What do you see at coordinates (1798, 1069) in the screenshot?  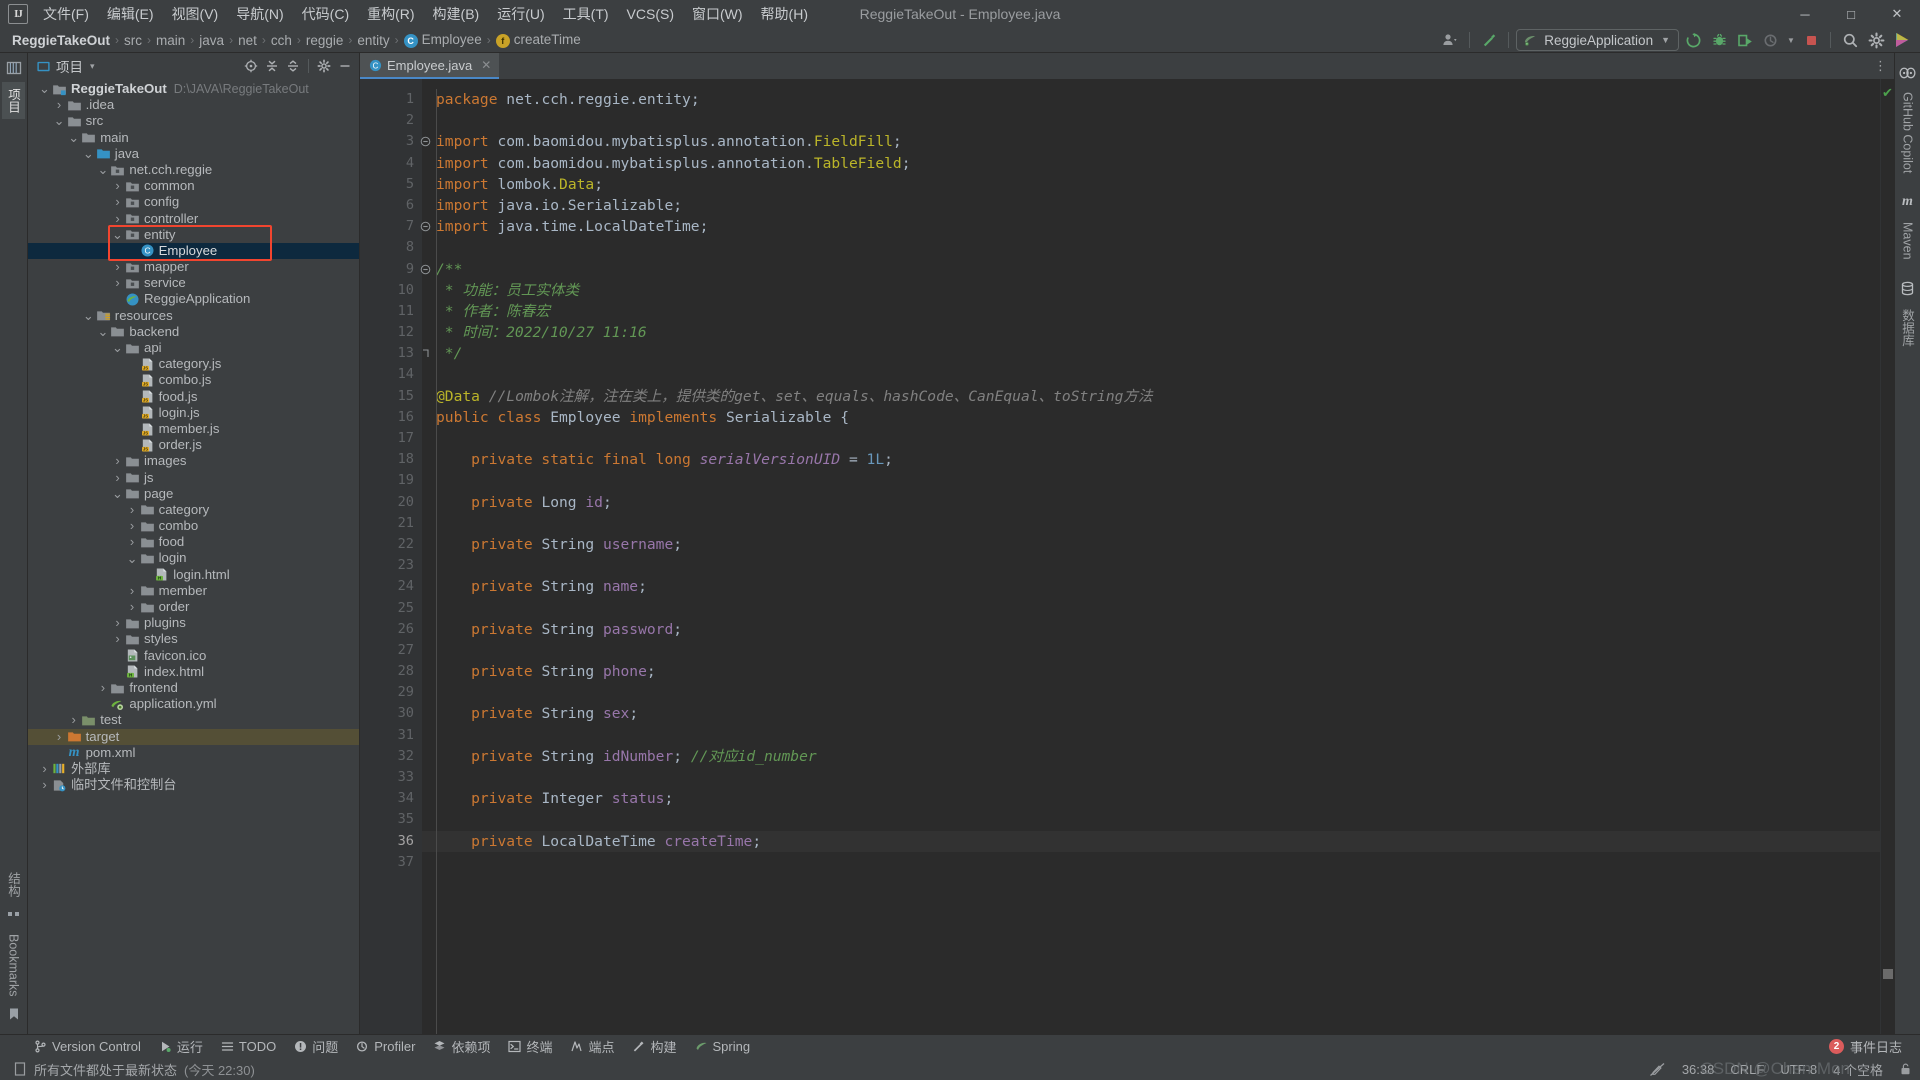 I see `file-encoding: UTF-8` at bounding box center [1798, 1069].